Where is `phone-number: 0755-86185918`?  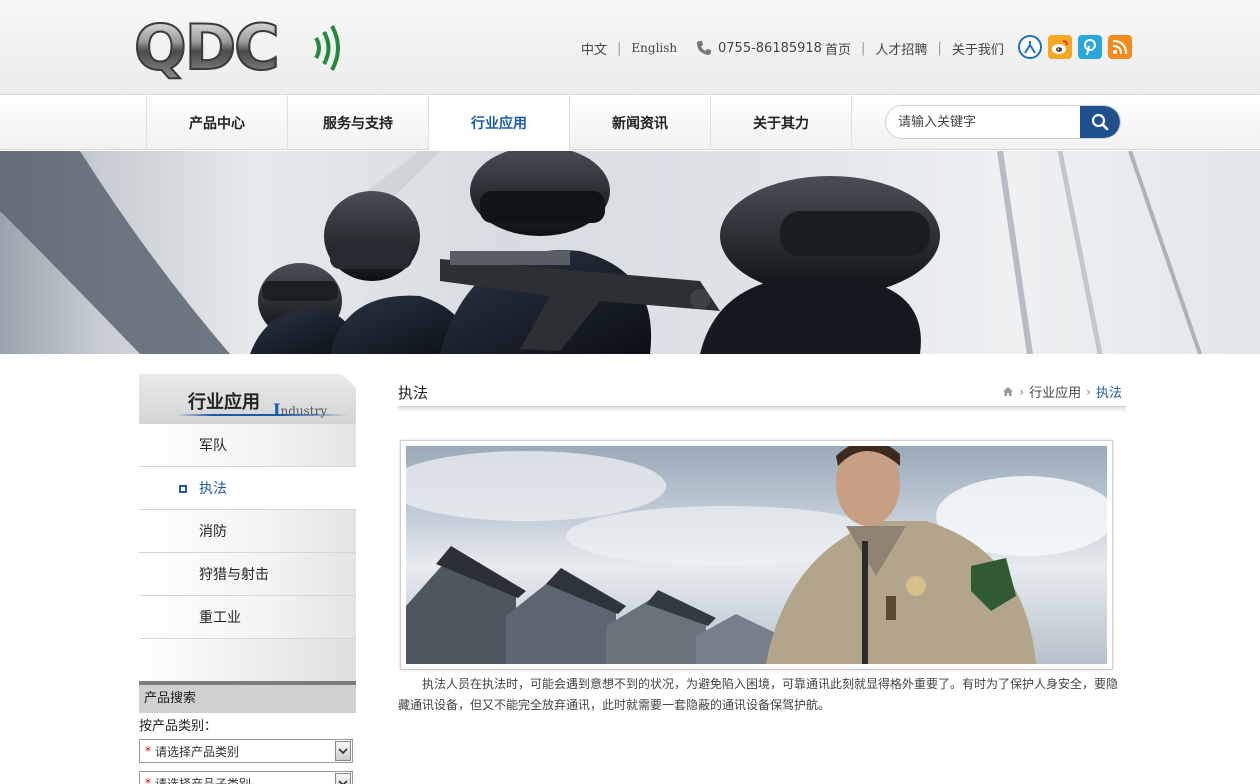
phone-number: 0755-86185918 is located at coordinates (770, 48).